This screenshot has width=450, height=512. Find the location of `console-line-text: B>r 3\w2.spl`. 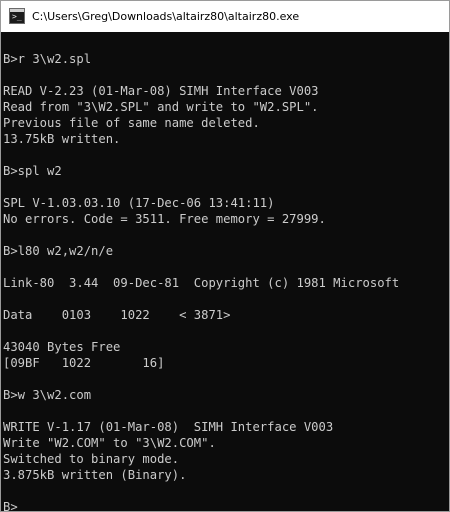

console-line-text: B>r 3\w2.spl is located at coordinates (47, 59).